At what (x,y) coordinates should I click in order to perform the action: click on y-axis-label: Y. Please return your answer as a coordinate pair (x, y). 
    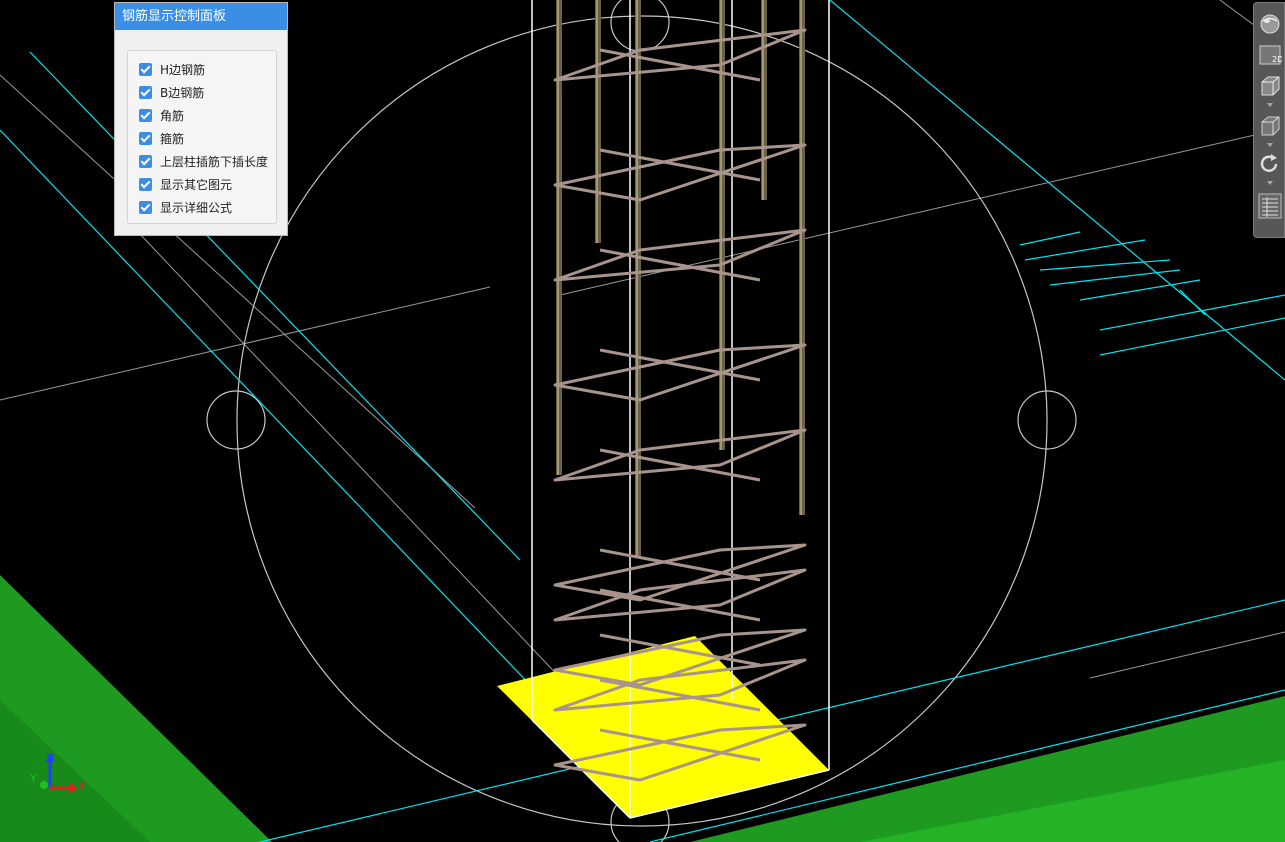
    Looking at the image, I should click on (33, 778).